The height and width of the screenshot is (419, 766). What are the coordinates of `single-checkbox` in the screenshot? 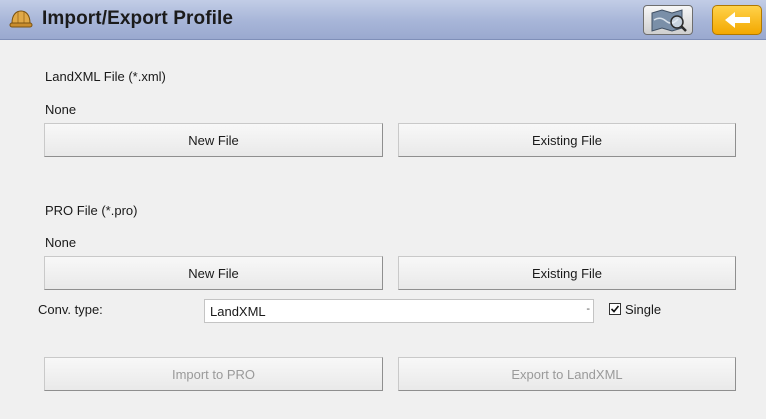 It's located at (615, 309).